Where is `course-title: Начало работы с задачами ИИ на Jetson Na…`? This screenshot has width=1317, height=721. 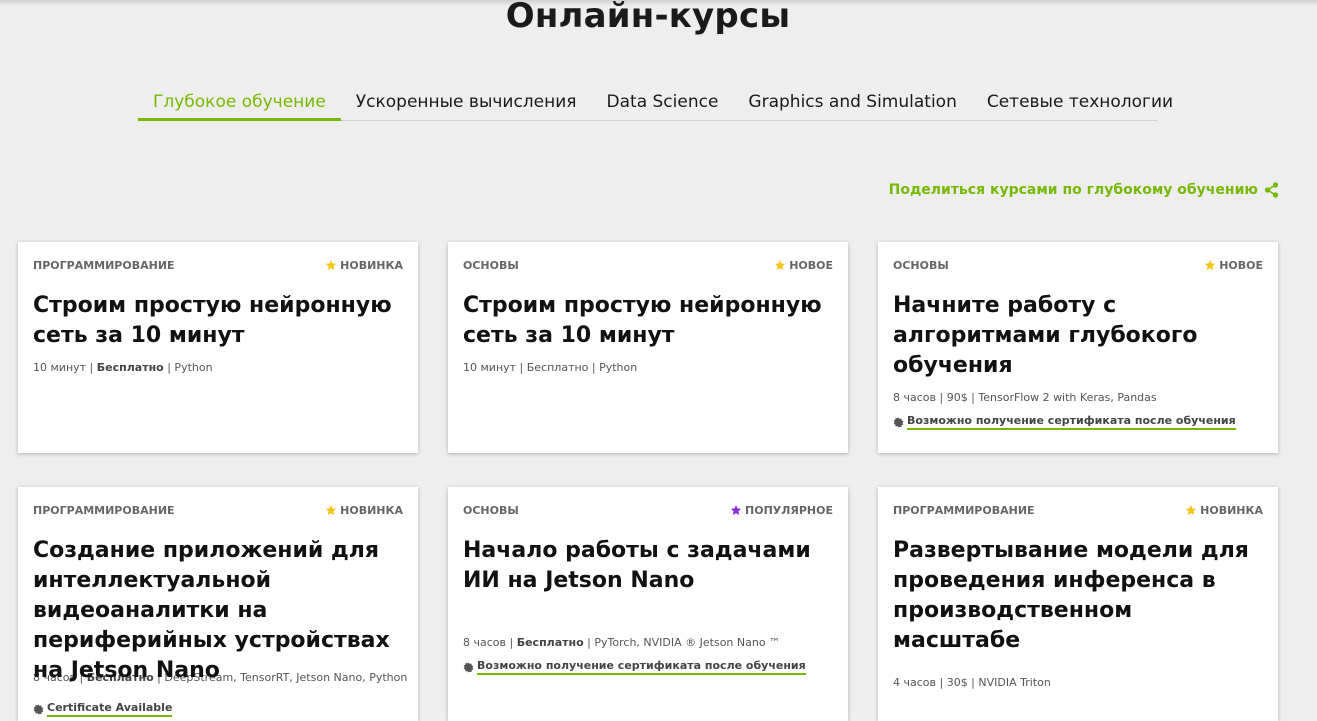 course-title: Начало работы с задачами ИИ на Jetson Na… is located at coordinates (648, 566).